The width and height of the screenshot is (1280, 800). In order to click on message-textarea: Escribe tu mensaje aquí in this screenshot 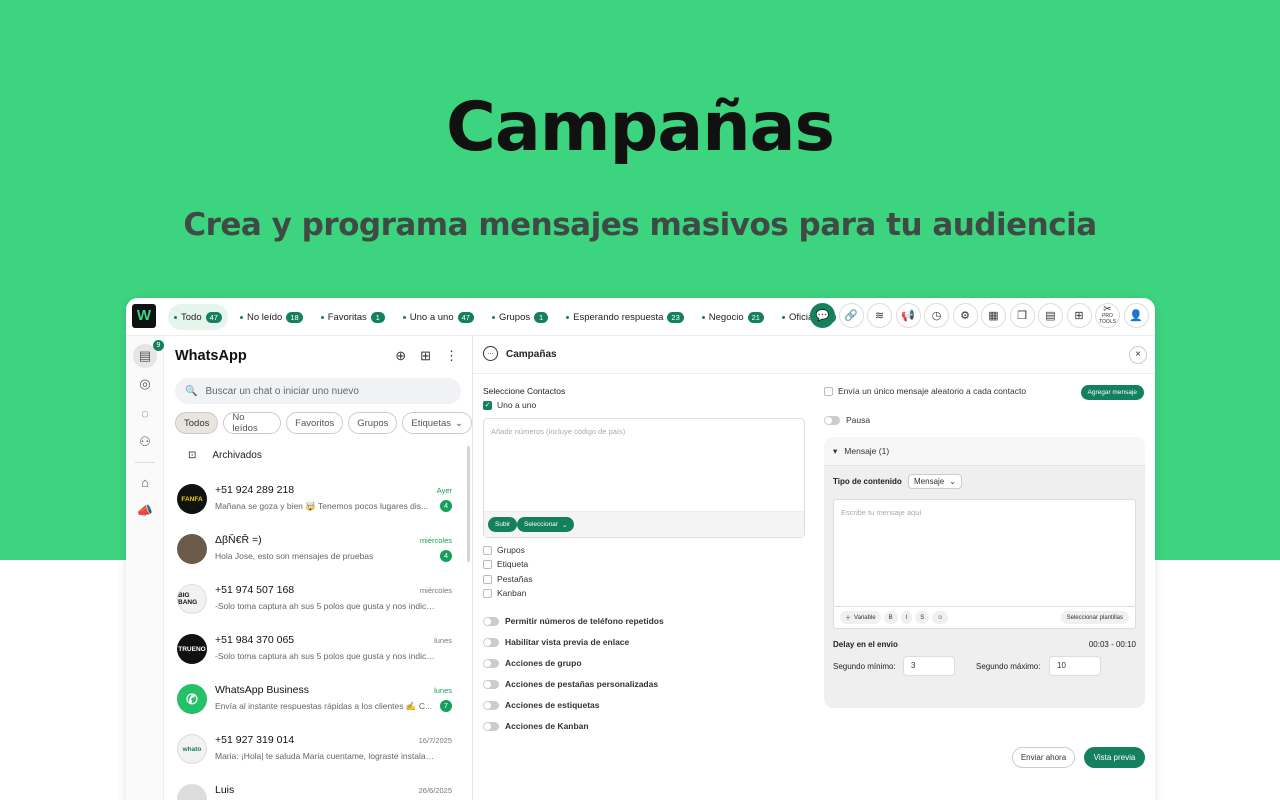, I will do `click(984, 553)`.